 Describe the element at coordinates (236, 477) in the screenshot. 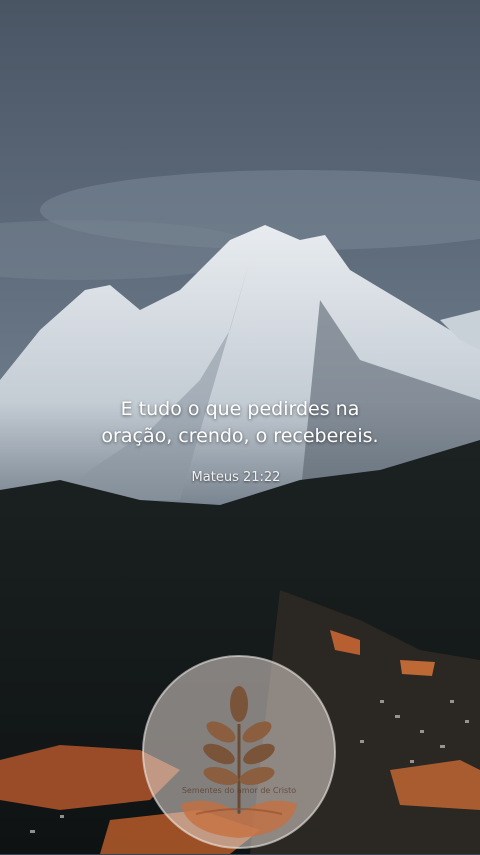

I see `verse-reference: Mateus 21:22` at that location.